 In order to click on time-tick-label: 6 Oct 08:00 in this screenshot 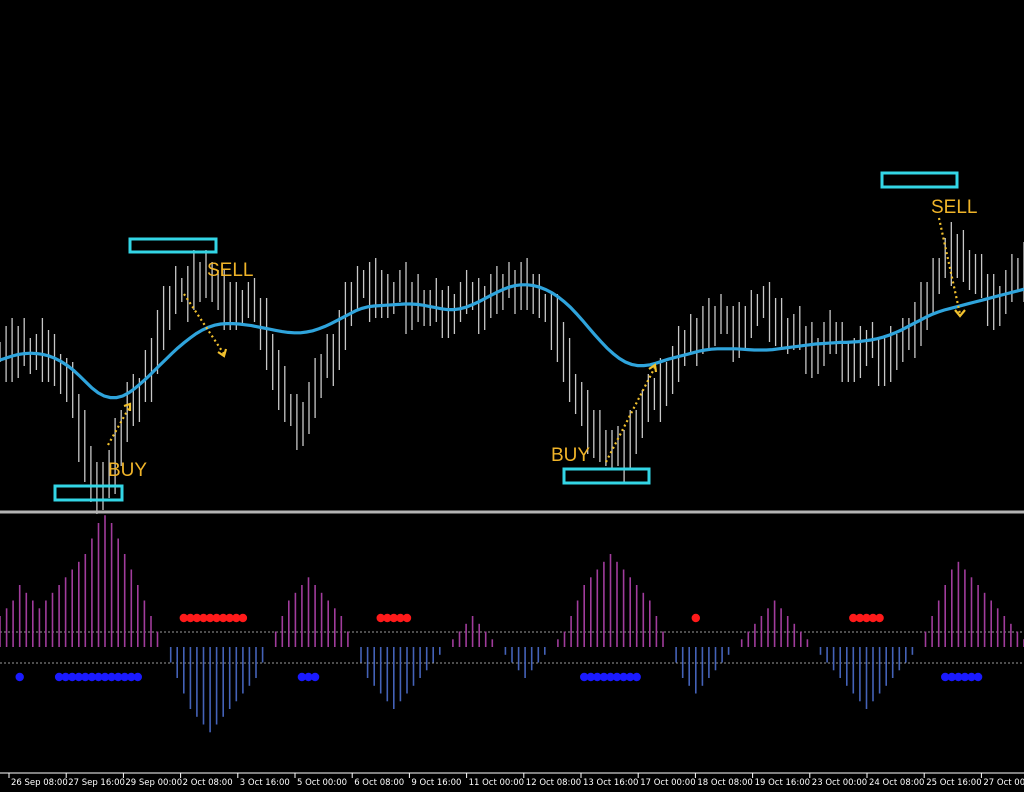, I will do `click(379, 783)`.